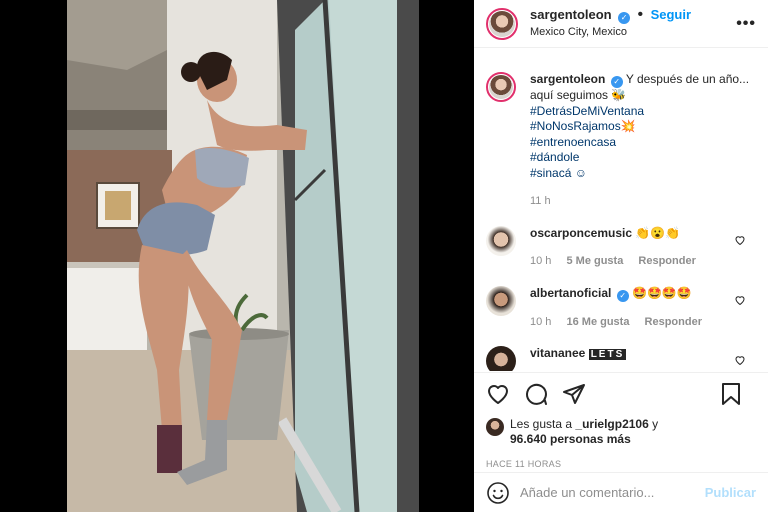 This screenshot has height=512, width=768. What do you see at coordinates (643, 202) in the screenshot?
I see `caption-meta: 11 h` at bounding box center [643, 202].